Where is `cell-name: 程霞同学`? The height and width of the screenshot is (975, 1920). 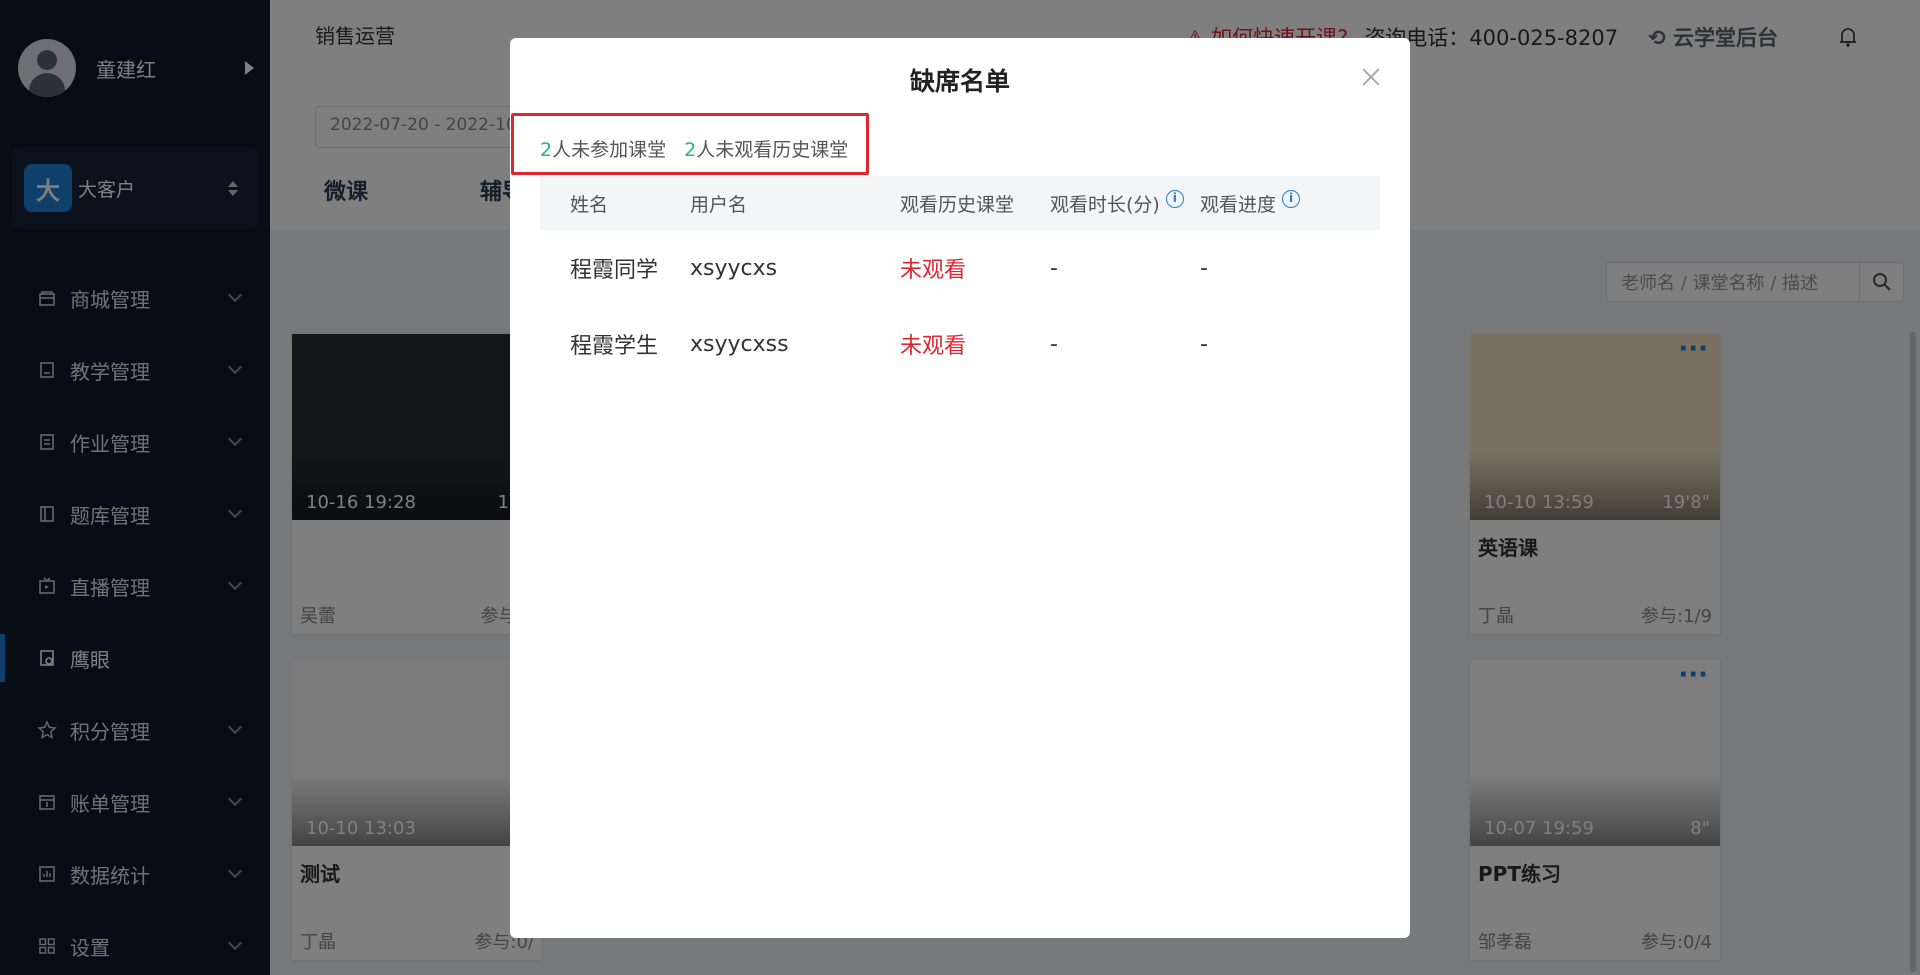
cell-name: 程霞同学 is located at coordinates (614, 270).